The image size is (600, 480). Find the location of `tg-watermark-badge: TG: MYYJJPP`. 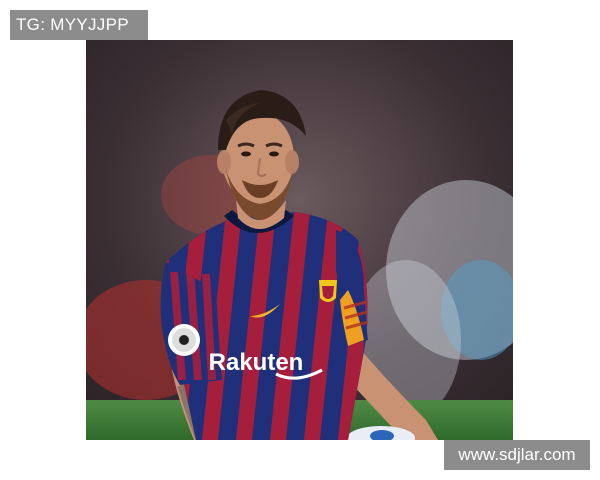

tg-watermark-badge: TG: MYYJJPP is located at coordinates (79, 25).